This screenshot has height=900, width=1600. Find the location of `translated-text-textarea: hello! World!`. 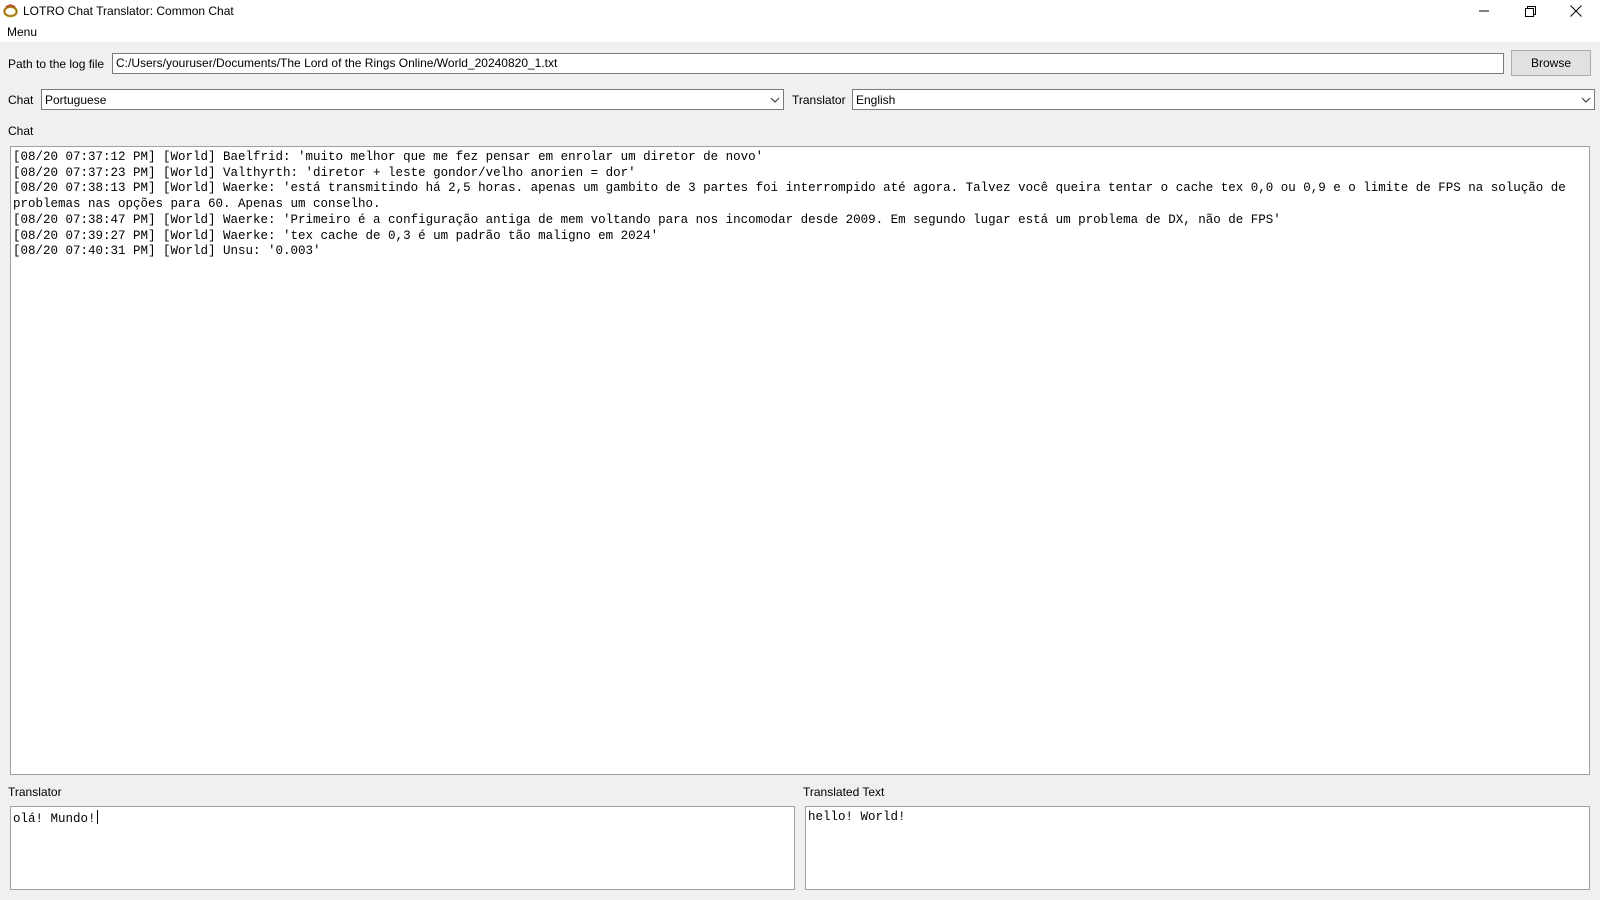

translated-text-textarea: hello! World! is located at coordinates (1197, 848).